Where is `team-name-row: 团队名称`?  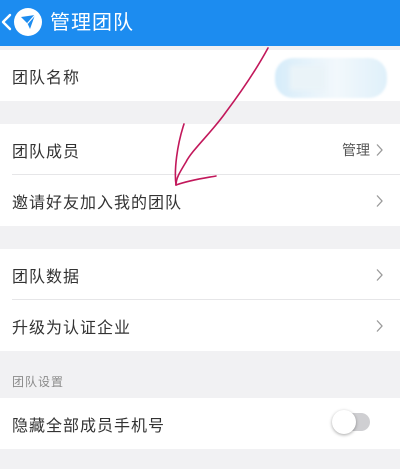 team-name-row: 团队名称 is located at coordinates (200, 75).